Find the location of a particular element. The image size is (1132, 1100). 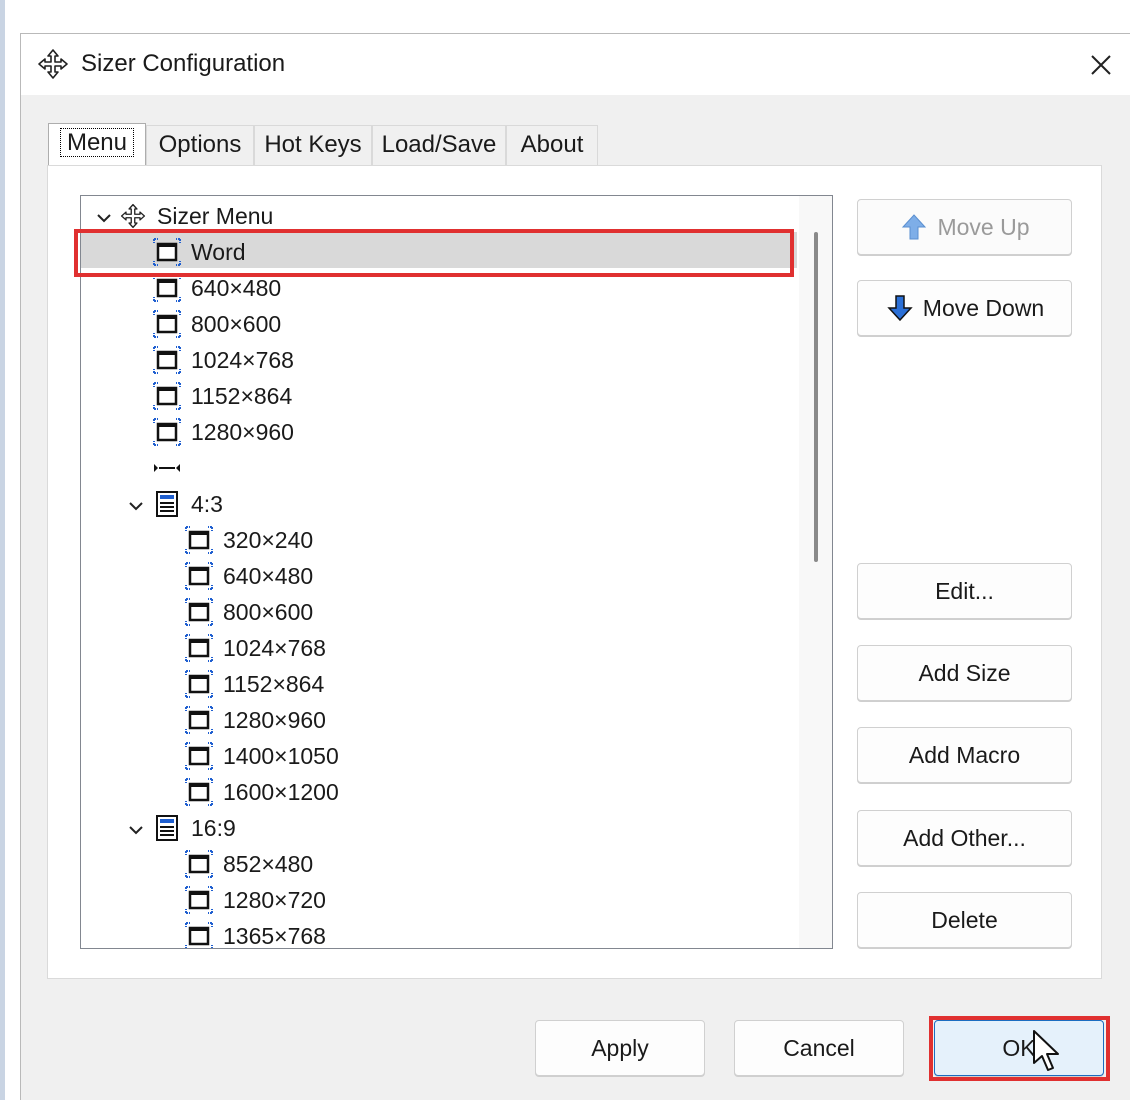

background-window-edge is located at coordinates (2, 550).